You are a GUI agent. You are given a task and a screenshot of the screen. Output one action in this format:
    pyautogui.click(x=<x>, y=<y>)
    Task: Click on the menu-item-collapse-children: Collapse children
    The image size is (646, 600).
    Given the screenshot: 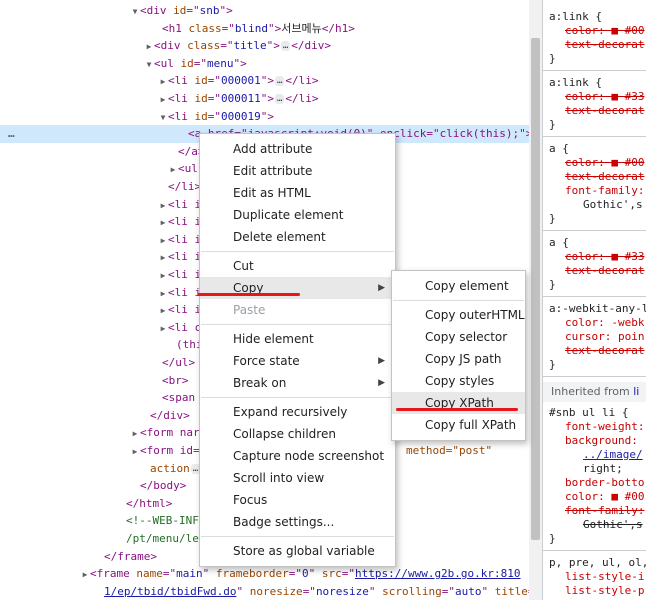 What is the action you would take?
    pyautogui.click(x=297, y=434)
    